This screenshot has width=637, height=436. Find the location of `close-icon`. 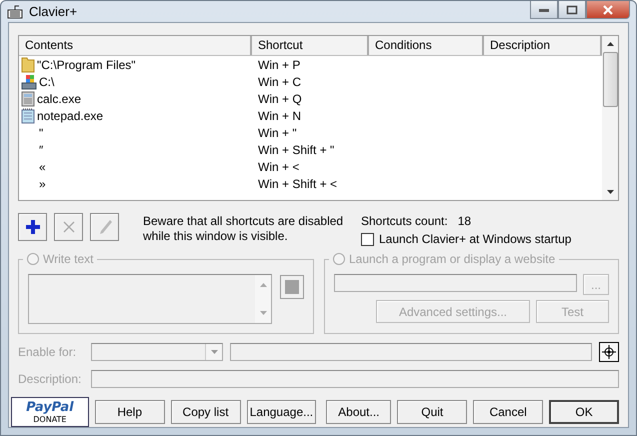

close-icon is located at coordinates (608, 9).